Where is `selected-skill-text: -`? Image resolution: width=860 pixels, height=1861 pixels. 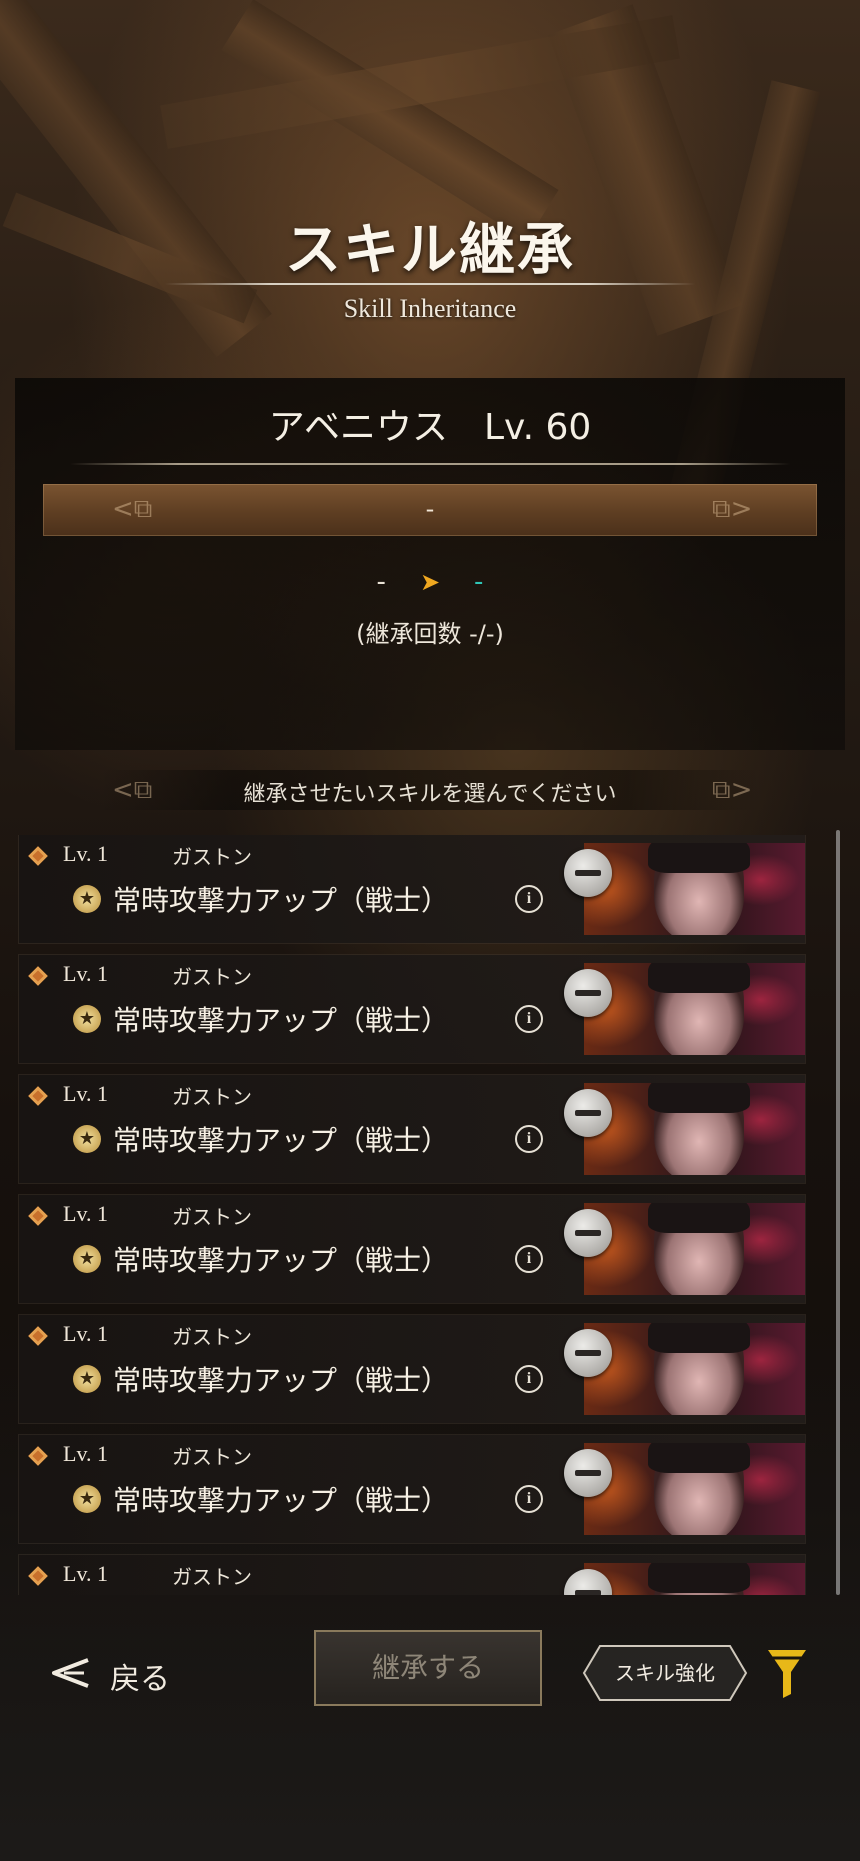 selected-skill-text: - is located at coordinates (430, 509).